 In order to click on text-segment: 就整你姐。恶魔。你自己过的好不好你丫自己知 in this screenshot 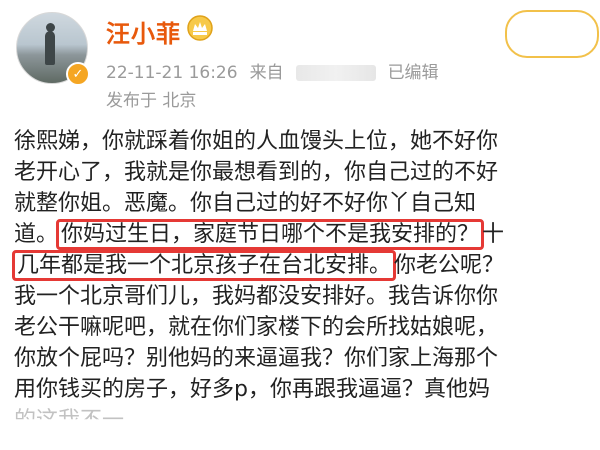, I will do `click(245, 203)`.